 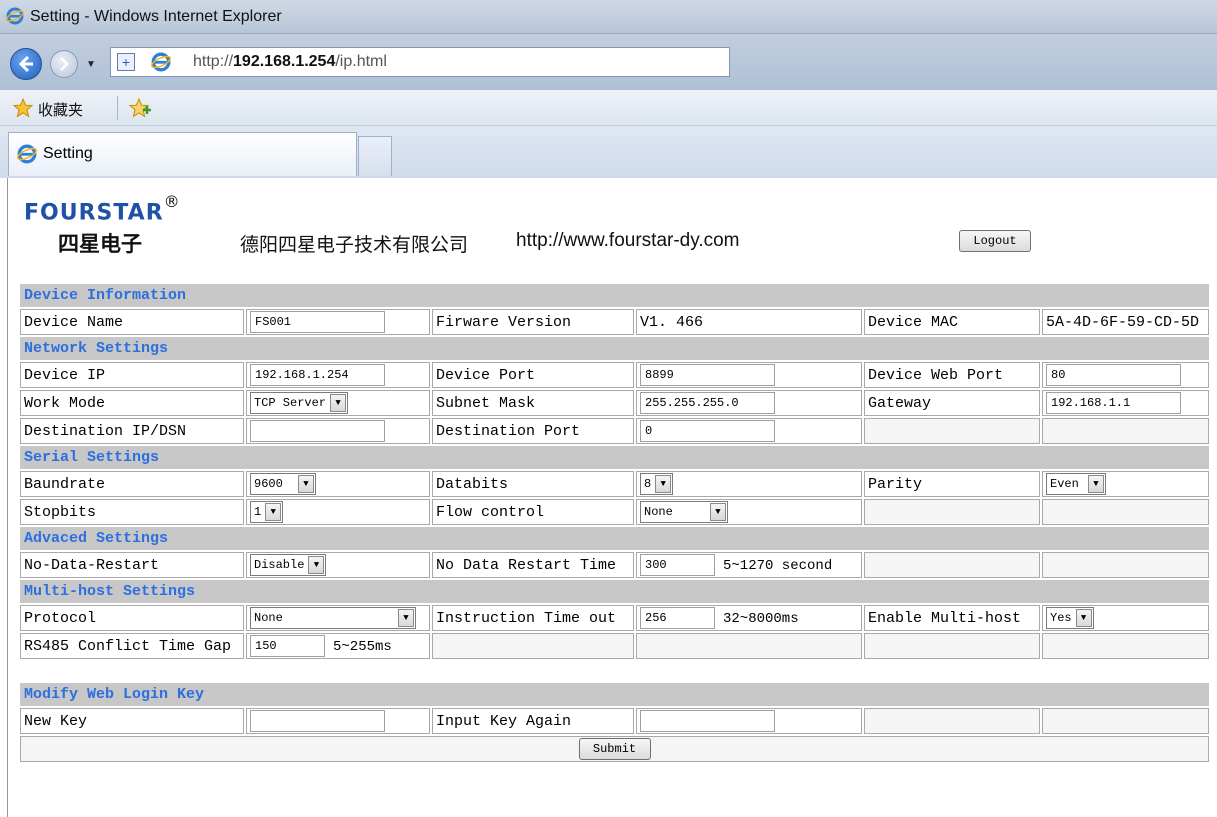 What do you see at coordinates (132, 512) in the screenshot?
I see `stopbits-label: Stopbits` at bounding box center [132, 512].